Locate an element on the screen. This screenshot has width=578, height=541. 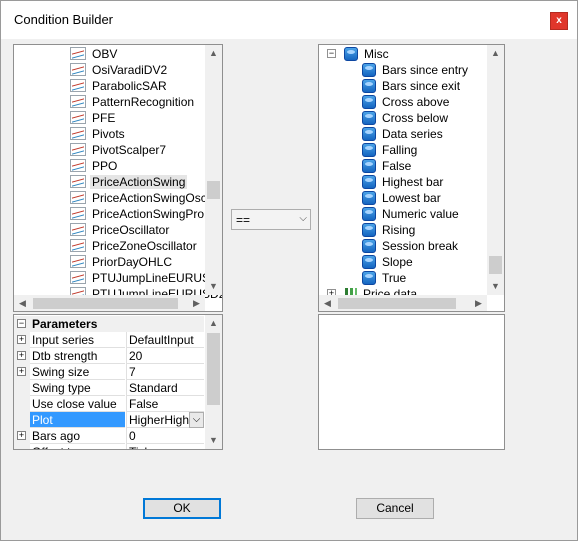
condition-item: Cross below is located at coordinates (403, 118).